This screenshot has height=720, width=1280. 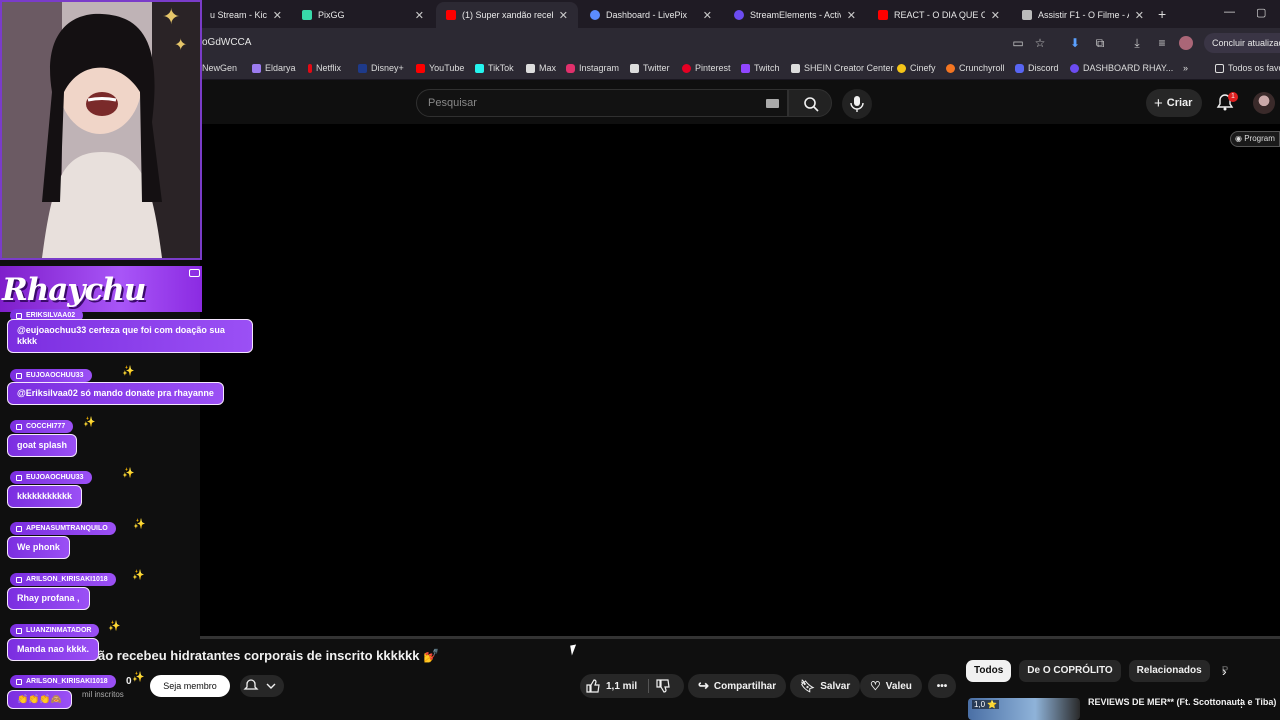 I want to click on profile-avatar-icon, so click(x=1186, y=43).